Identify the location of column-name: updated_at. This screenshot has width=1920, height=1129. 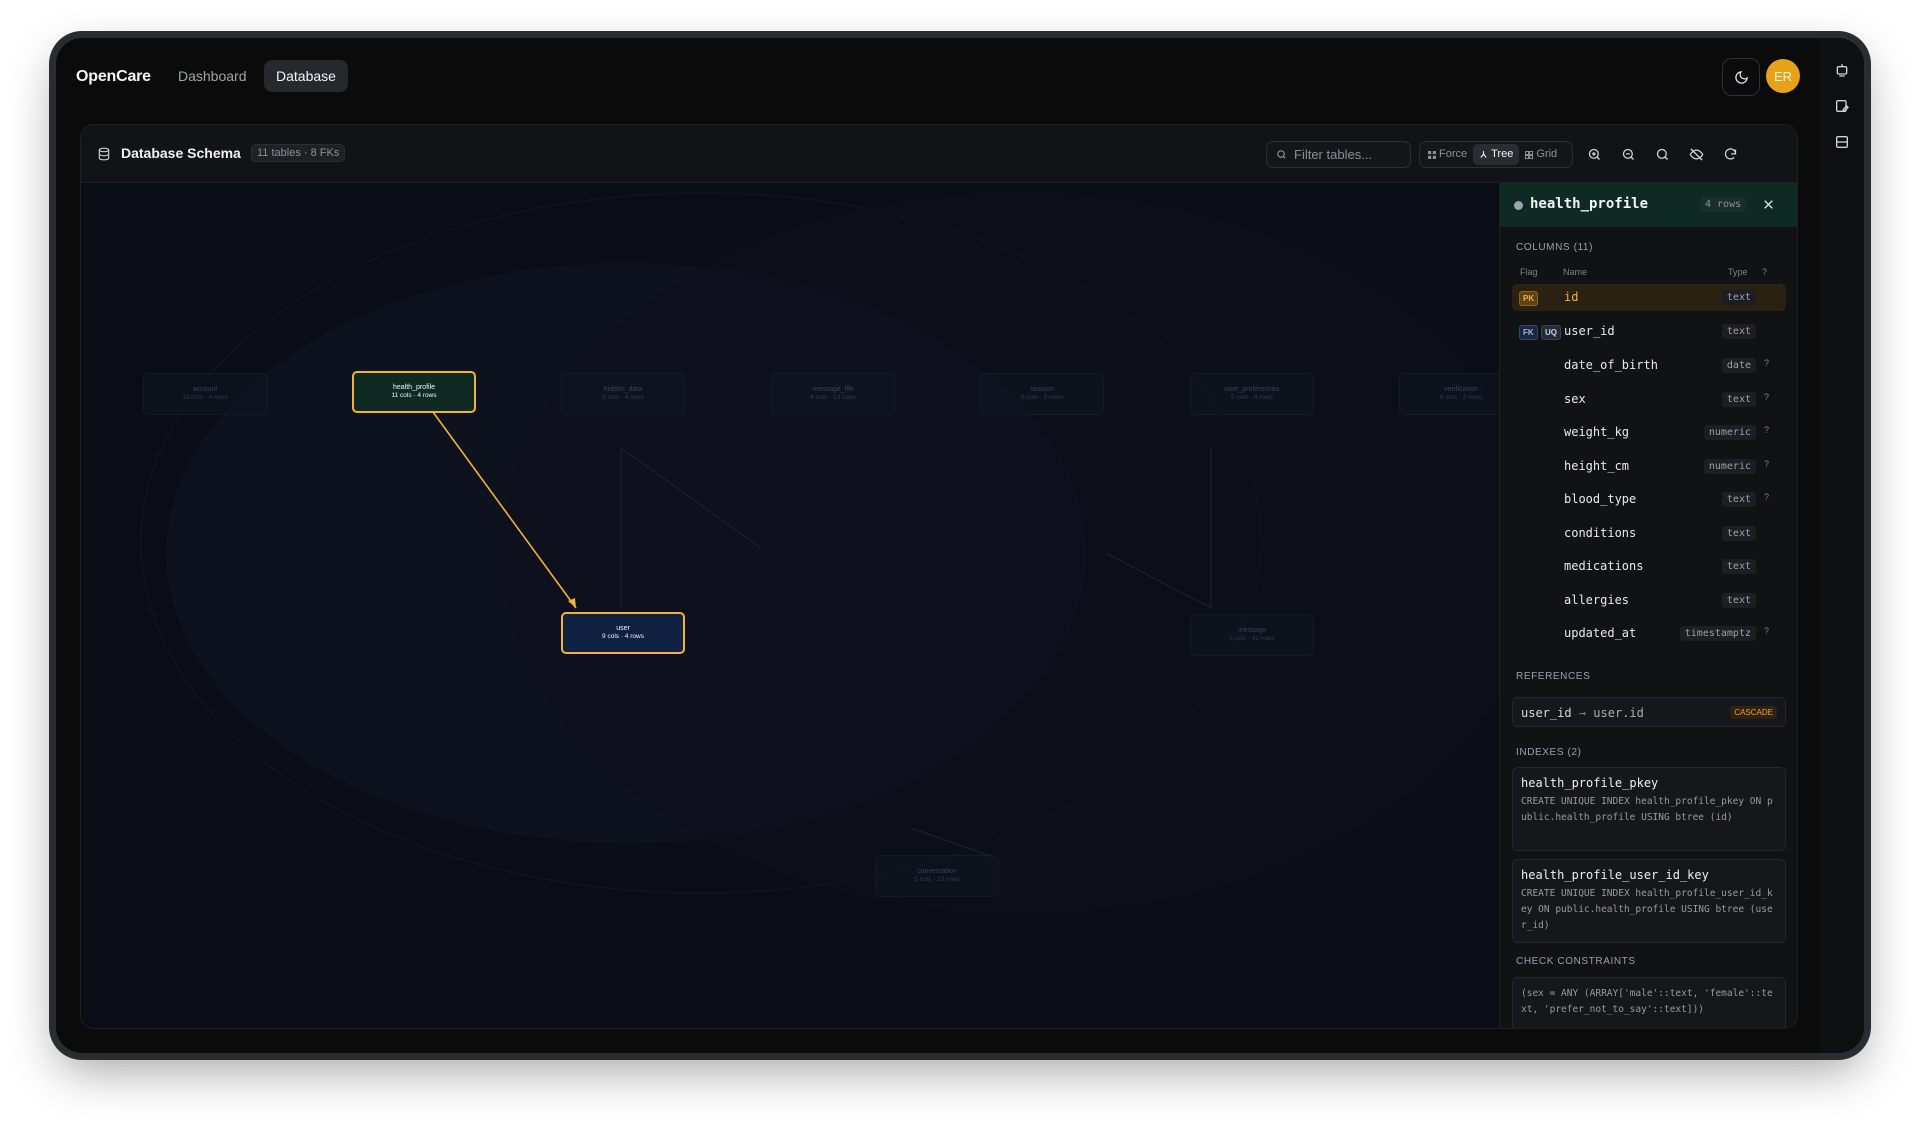
(1600, 633).